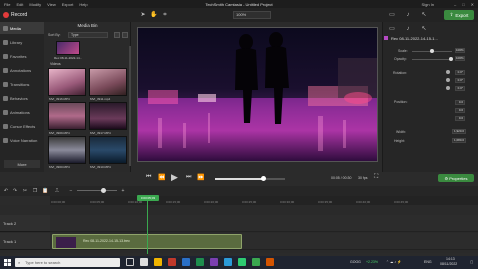 The height and width of the screenshot is (269, 478). What do you see at coordinates (263, 178) in the screenshot?
I see `playback-scrubber-knob` at bounding box center [263, 178].